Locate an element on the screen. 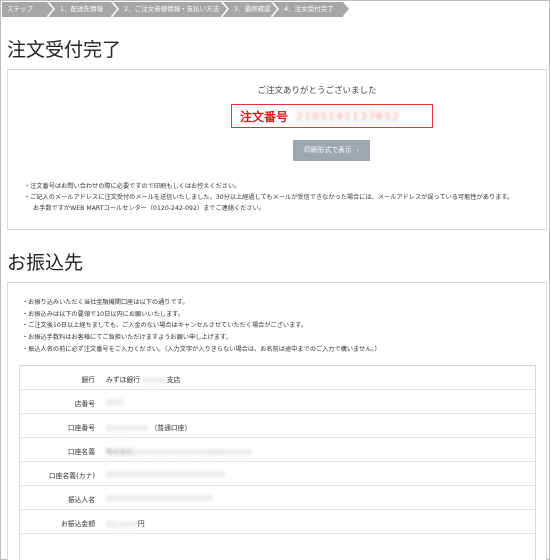 This screenshot has width=550, height=560. row-label: 口座番号 is located at coordinates (81, 428).